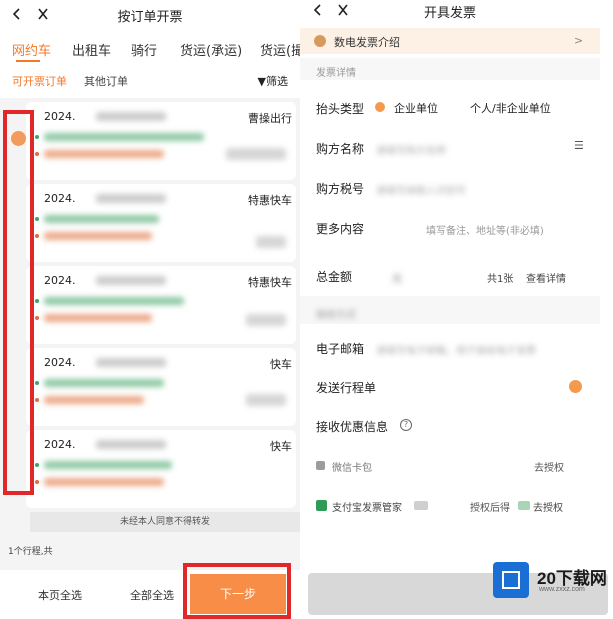  What do you see at coordinates (500, 279) in the screenshot?
I see `invoice-count: 共1张` at bounding box center [500, 279].